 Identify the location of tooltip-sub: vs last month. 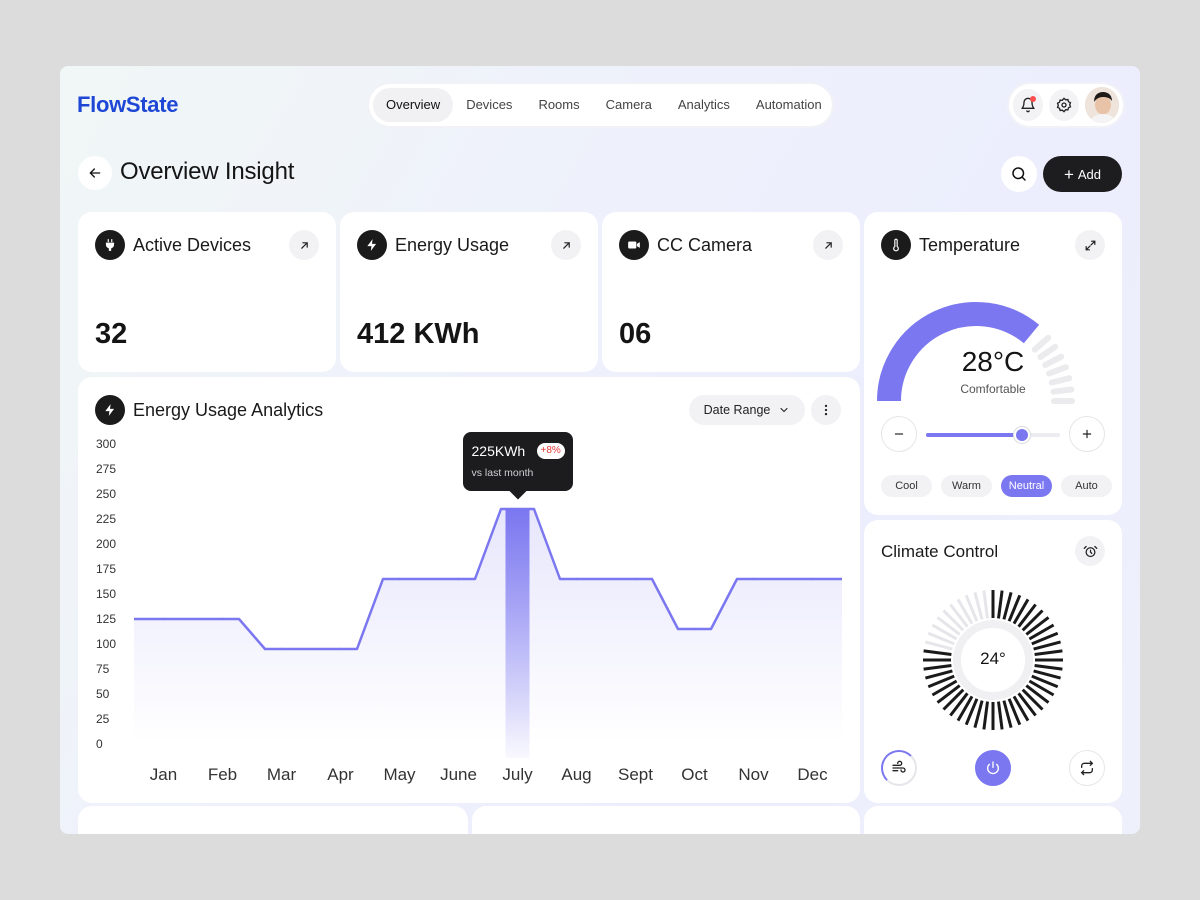
(502, 473).